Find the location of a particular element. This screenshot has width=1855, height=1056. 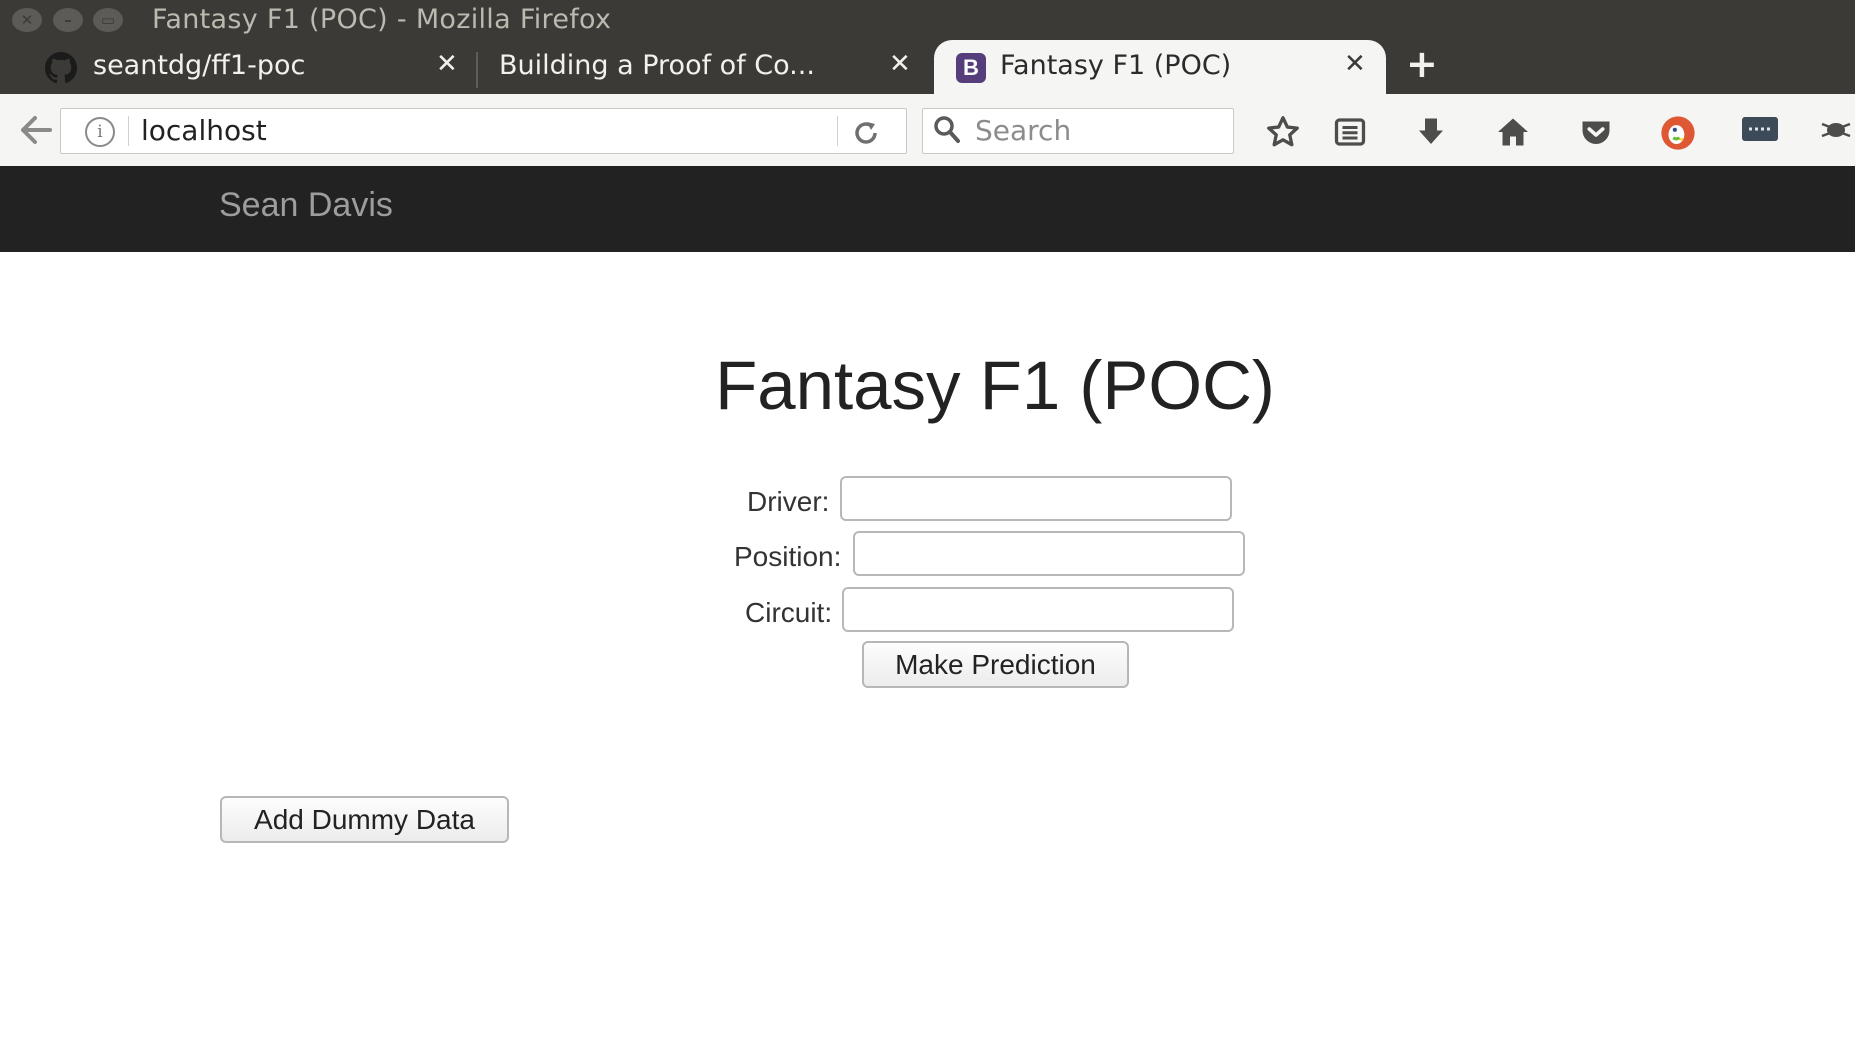

driver-label: Driver: is located at coordinates (788, 501).